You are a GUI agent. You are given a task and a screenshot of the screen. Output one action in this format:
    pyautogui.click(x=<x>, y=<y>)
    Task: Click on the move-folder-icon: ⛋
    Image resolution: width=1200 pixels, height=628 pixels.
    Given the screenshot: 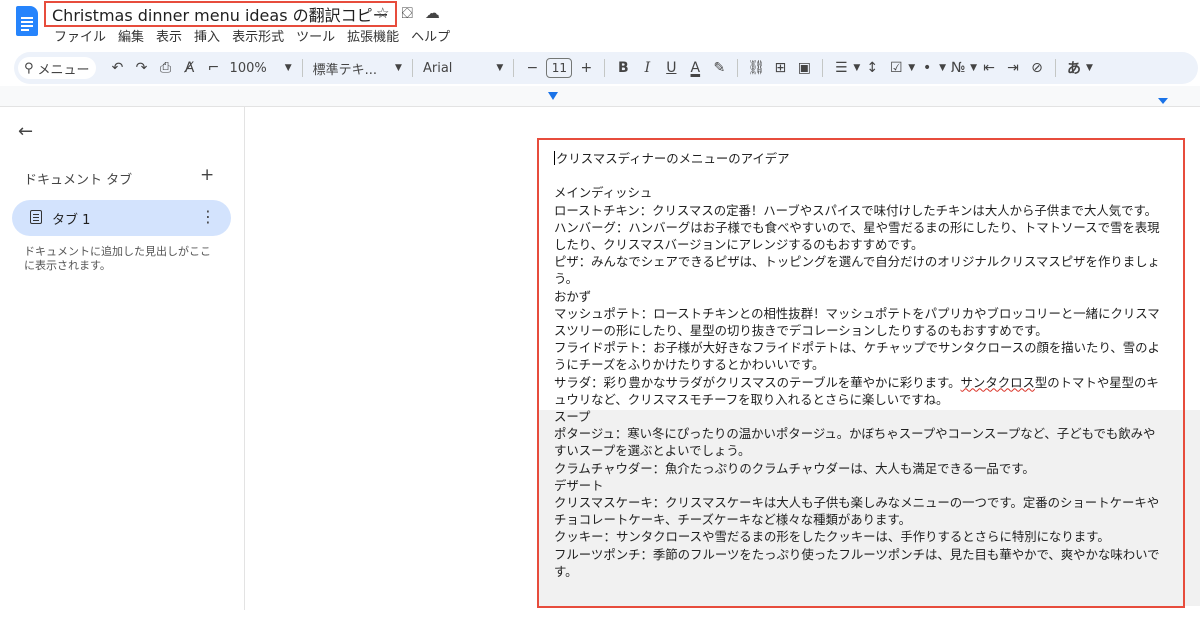 What is the action you would take?
    pyautogui.click(x=406, y=13)
    